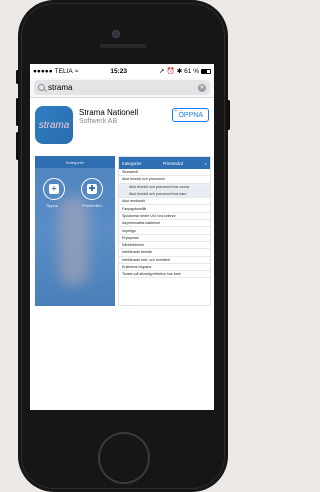 This screenshot has height=492, width=320. What do you see at coordinates (63, 71) in the screenshot?
I see `carrier-label: TELIA` at bounding box center [63, 71].